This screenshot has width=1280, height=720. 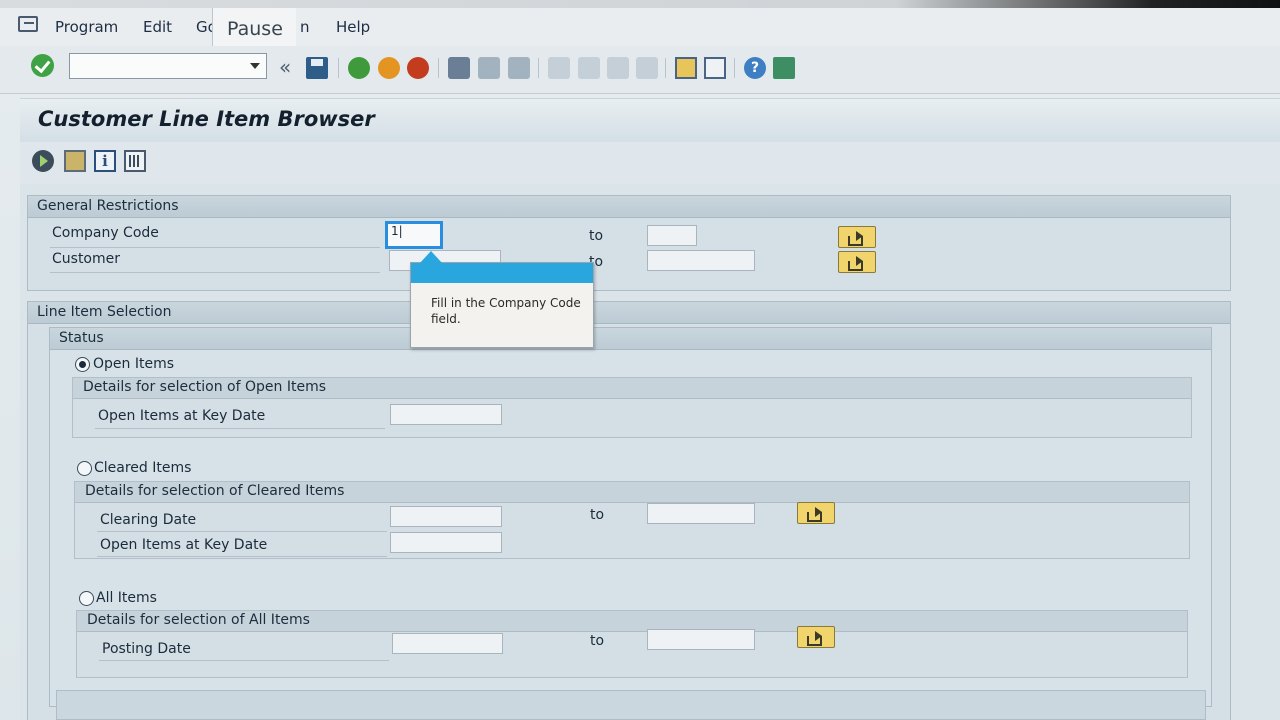 I want to click on print-icon, so click(x=459, y=68).